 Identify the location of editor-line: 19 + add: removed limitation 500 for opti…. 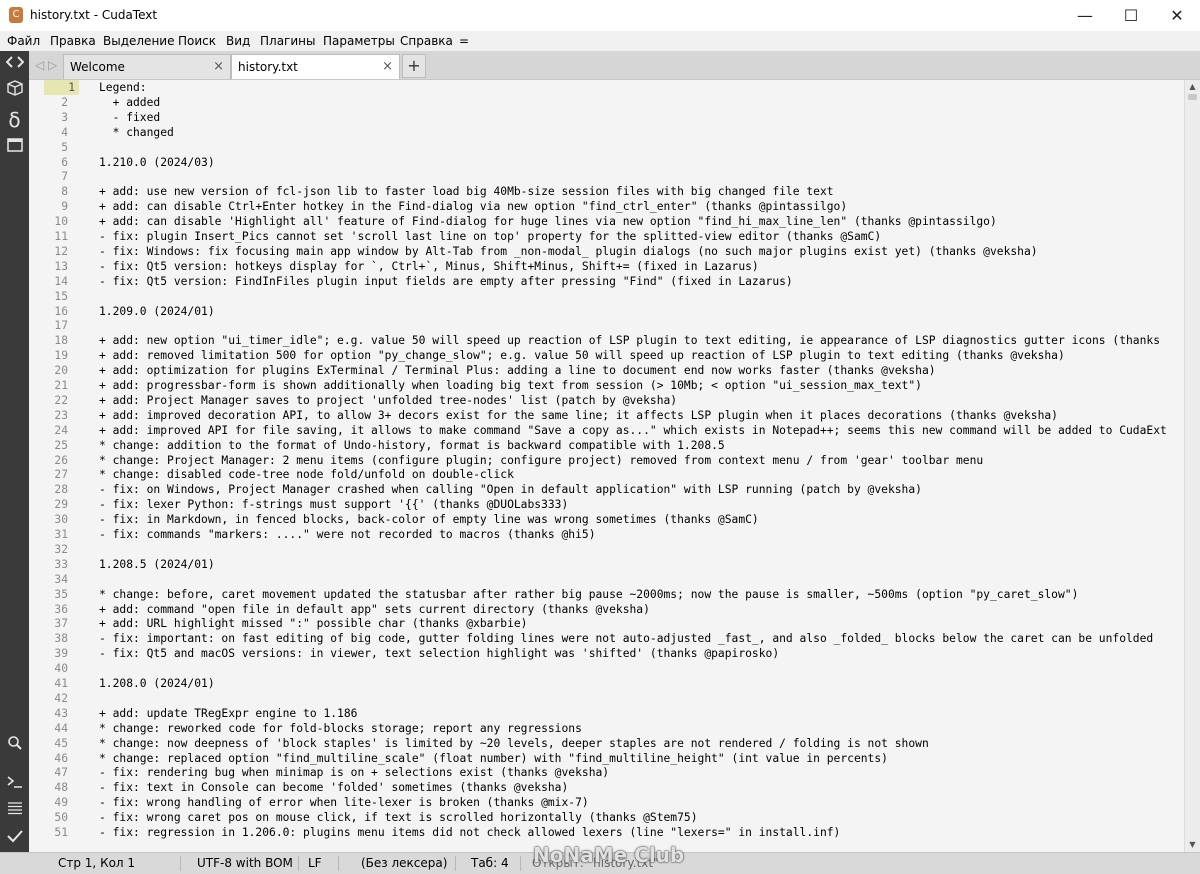
(606, 355).